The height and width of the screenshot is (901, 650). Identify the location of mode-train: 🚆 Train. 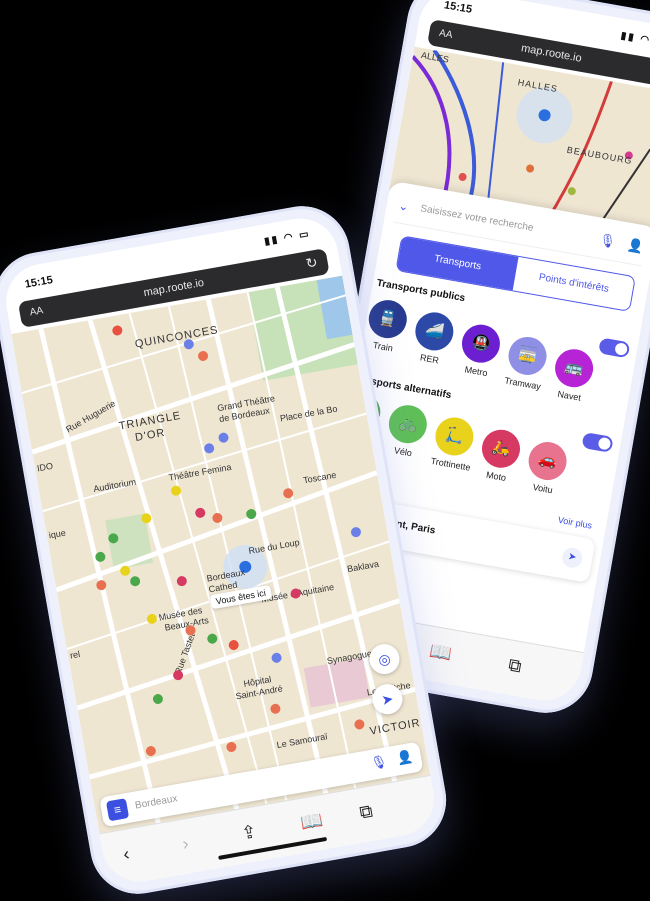
(386, 326).